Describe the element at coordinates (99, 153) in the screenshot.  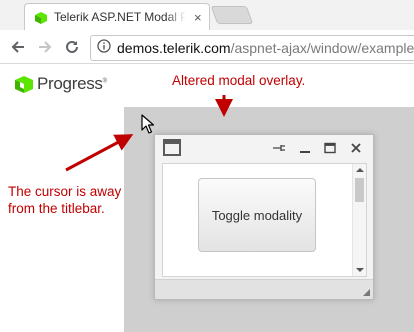
I see `cursor-arrow` at that location.